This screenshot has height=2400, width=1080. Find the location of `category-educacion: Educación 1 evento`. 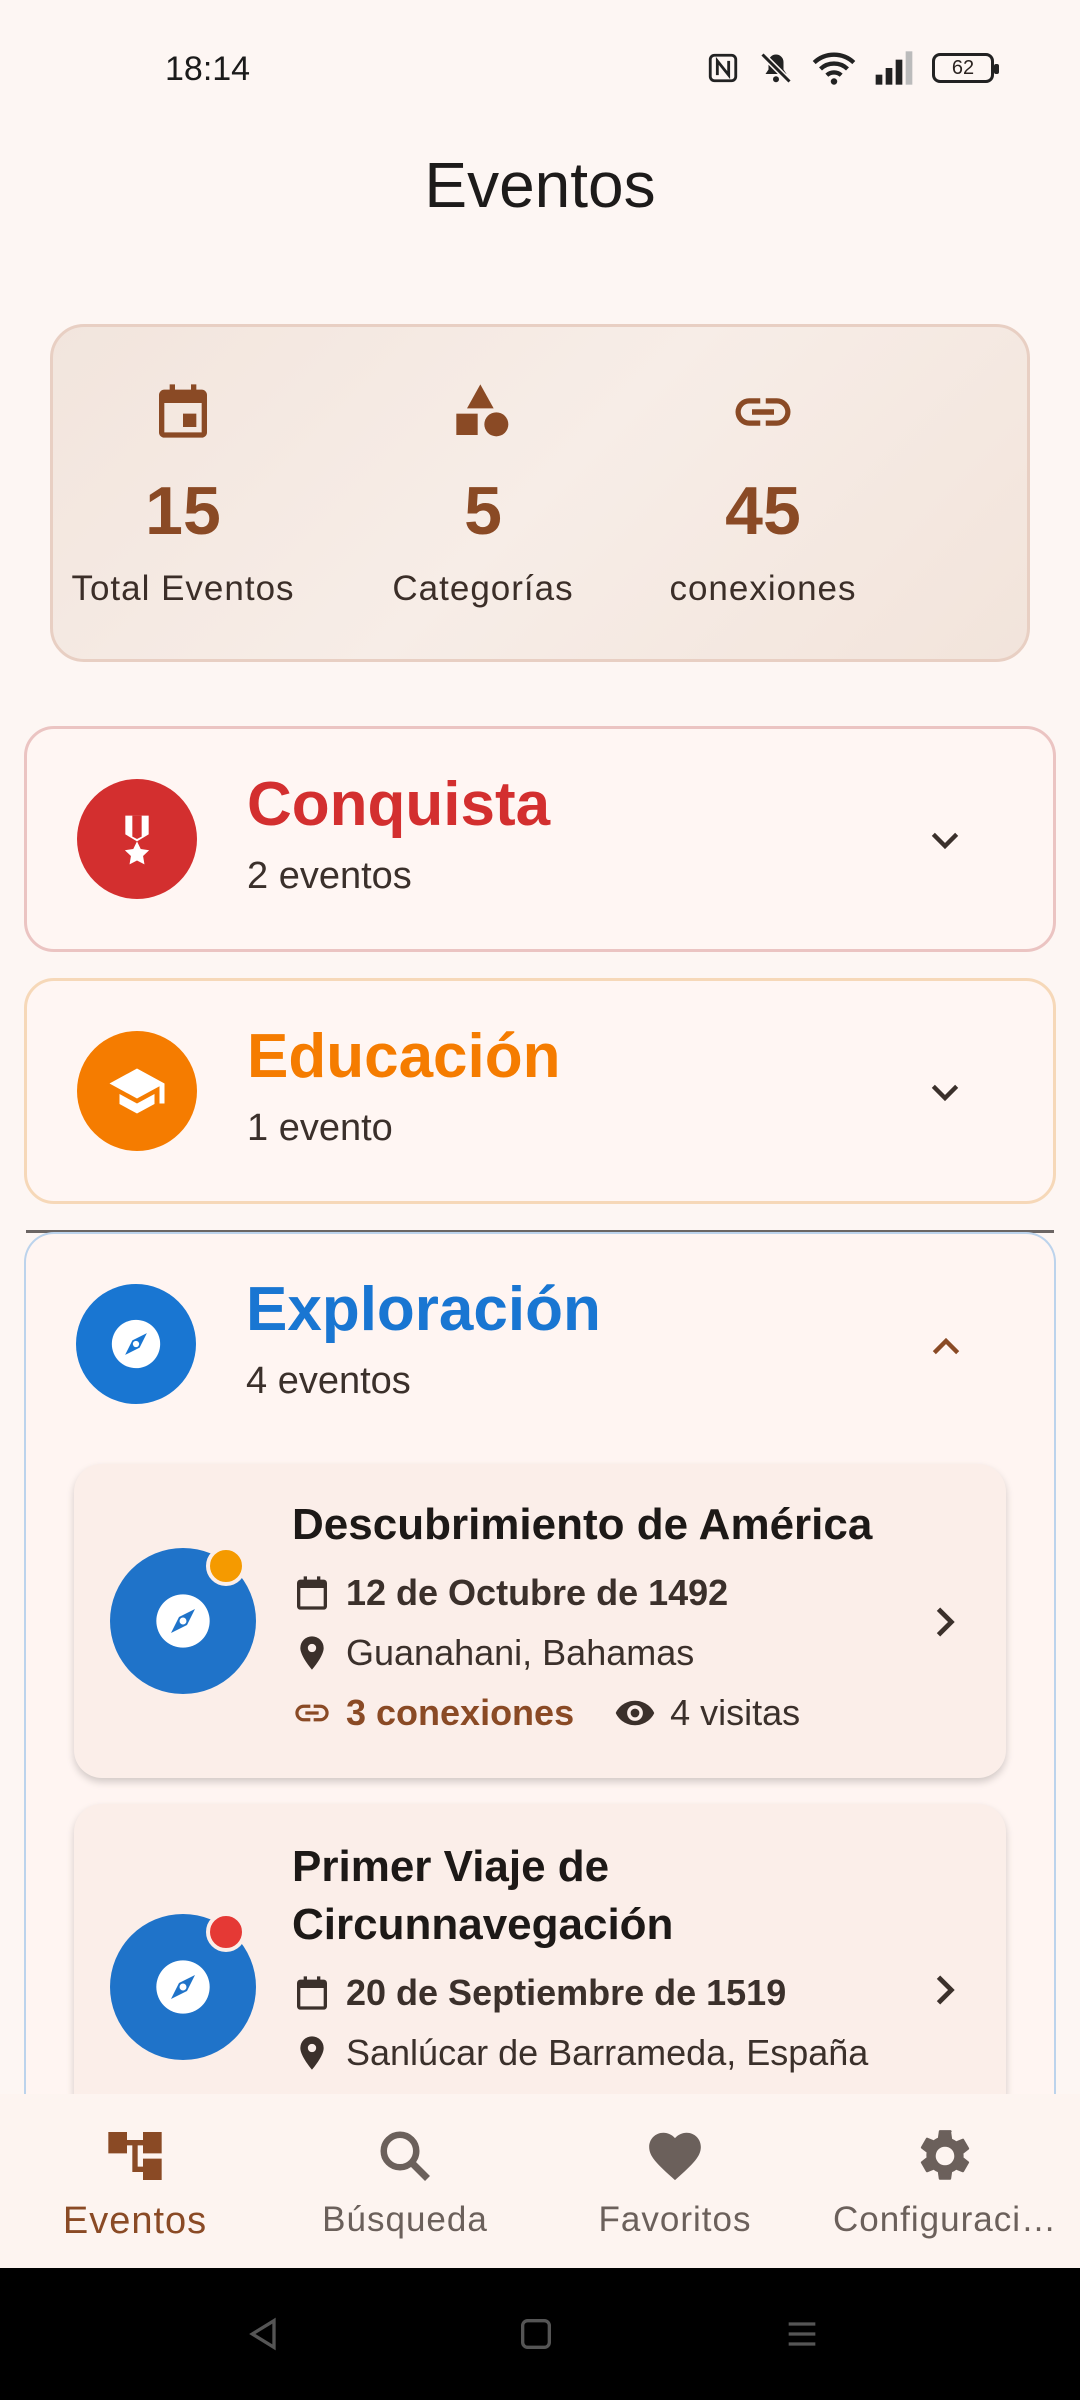

category-educacion: Educación 1 evento is located at coordinates (540, 1091).